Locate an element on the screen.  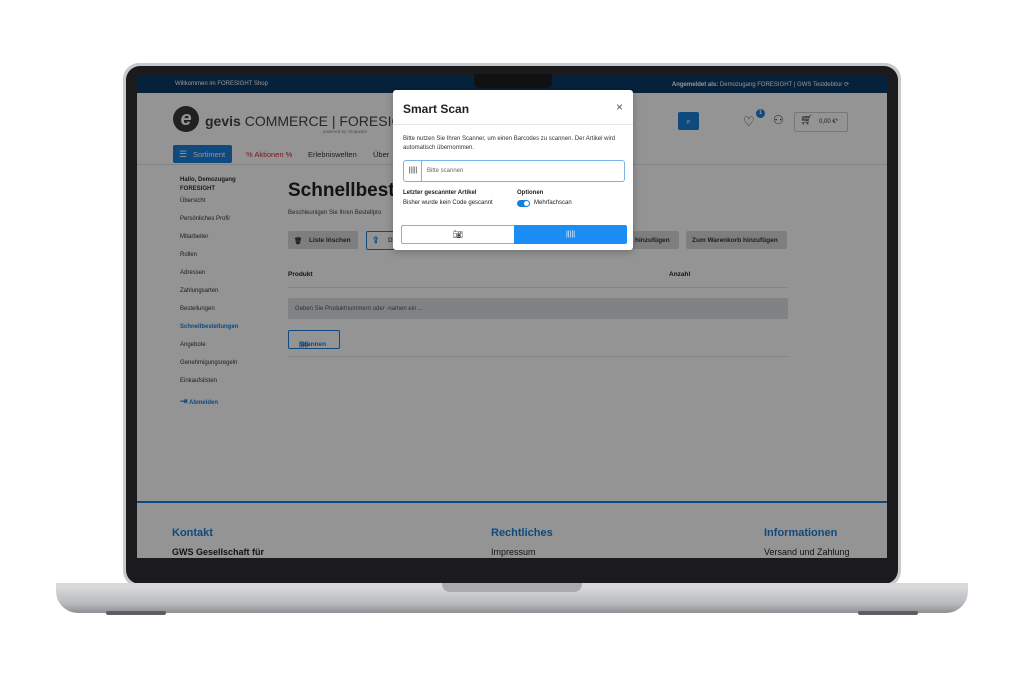
modal-divider is located at coordinates (513, 124).